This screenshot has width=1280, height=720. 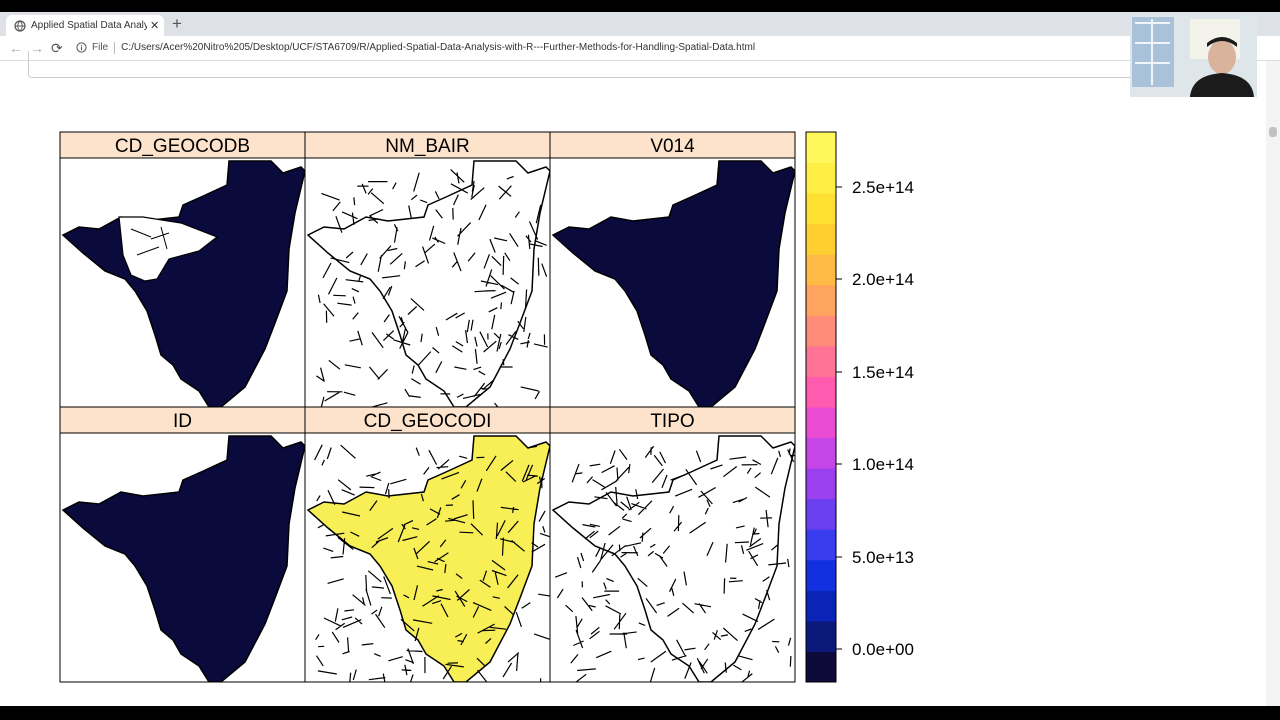 What do you see at coordinates (16, 48) in the screenshot?
I see `back-button: ←` at bounding box center [16, 48].